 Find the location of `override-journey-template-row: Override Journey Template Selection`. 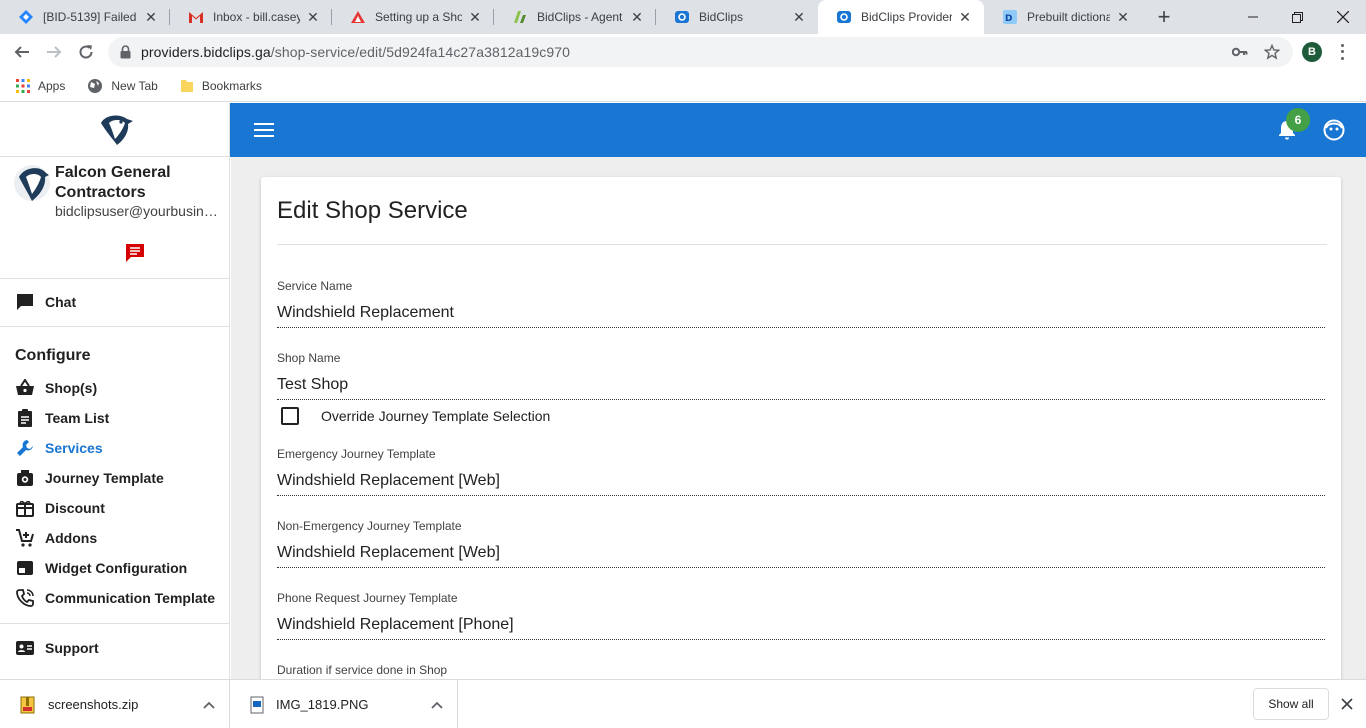

override-journey-template-row: Override Journey Template Selection is located at coordinates (415, 416).